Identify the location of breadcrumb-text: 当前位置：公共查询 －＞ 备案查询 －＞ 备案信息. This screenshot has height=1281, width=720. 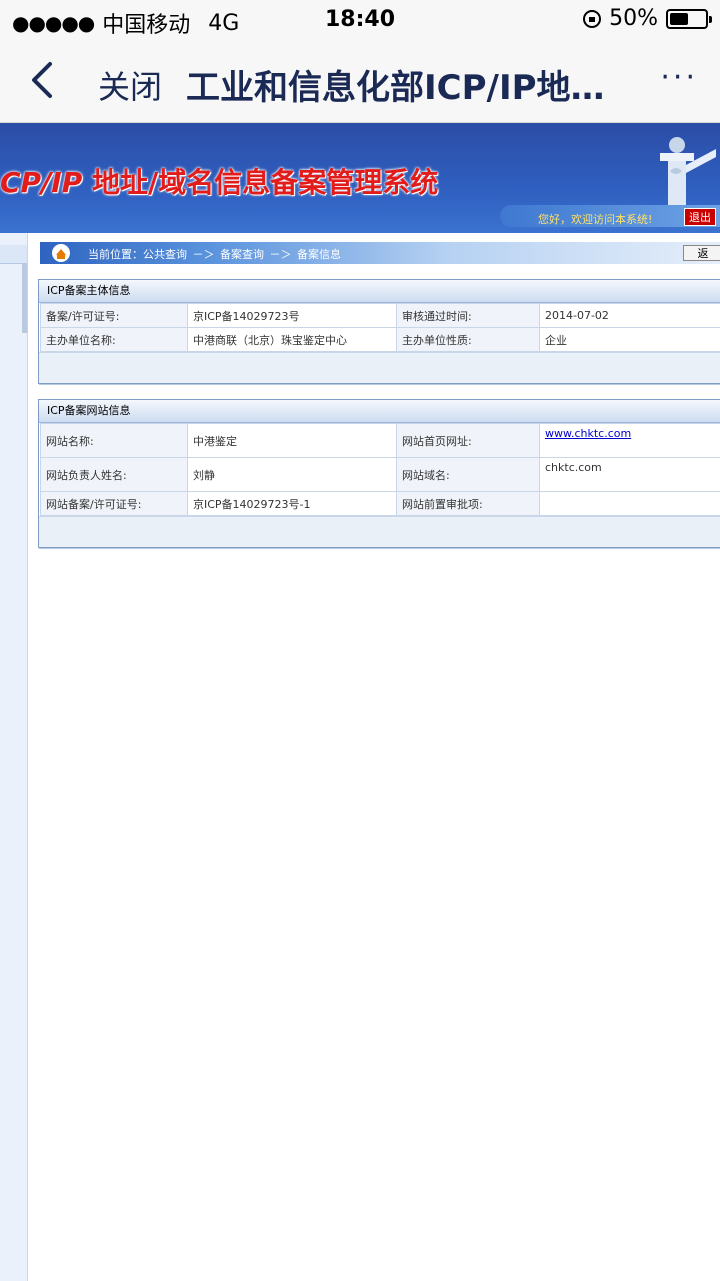
(214, 254).